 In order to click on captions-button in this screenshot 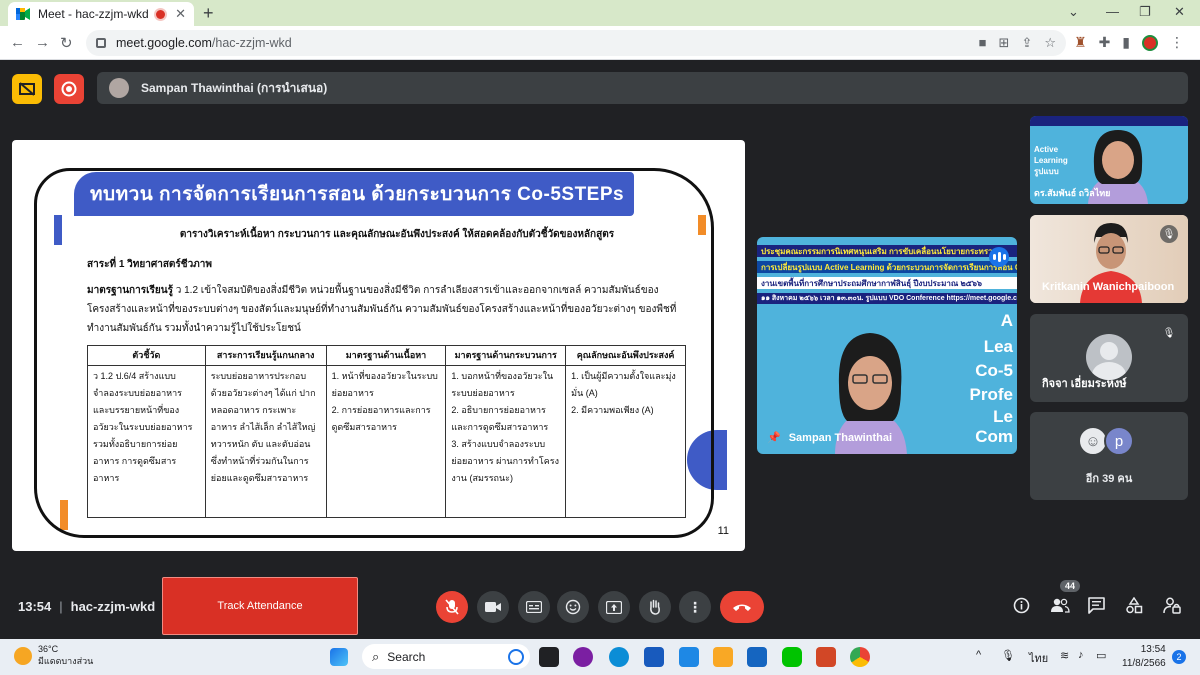, I will do `click(534, 607)`.